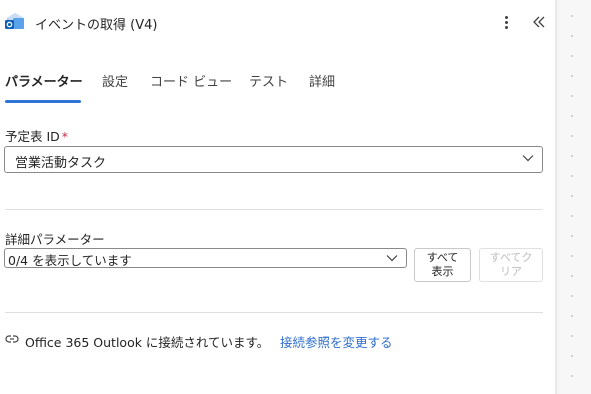 The height and width of the screenshot is (394, 591). Describe the element at coordinates (65, 136) in the screenshot. I see `required-mark: *` at that location.